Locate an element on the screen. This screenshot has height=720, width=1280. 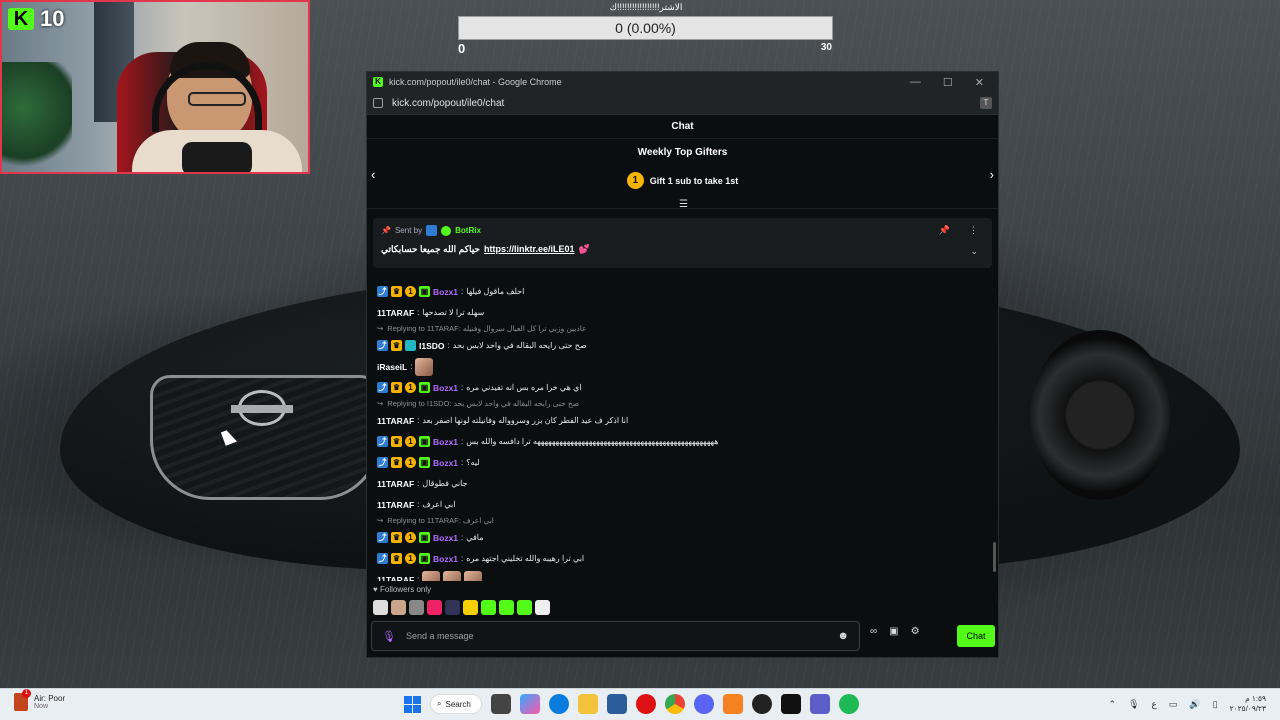
site-info-icon is located at coordinates (378, 103).